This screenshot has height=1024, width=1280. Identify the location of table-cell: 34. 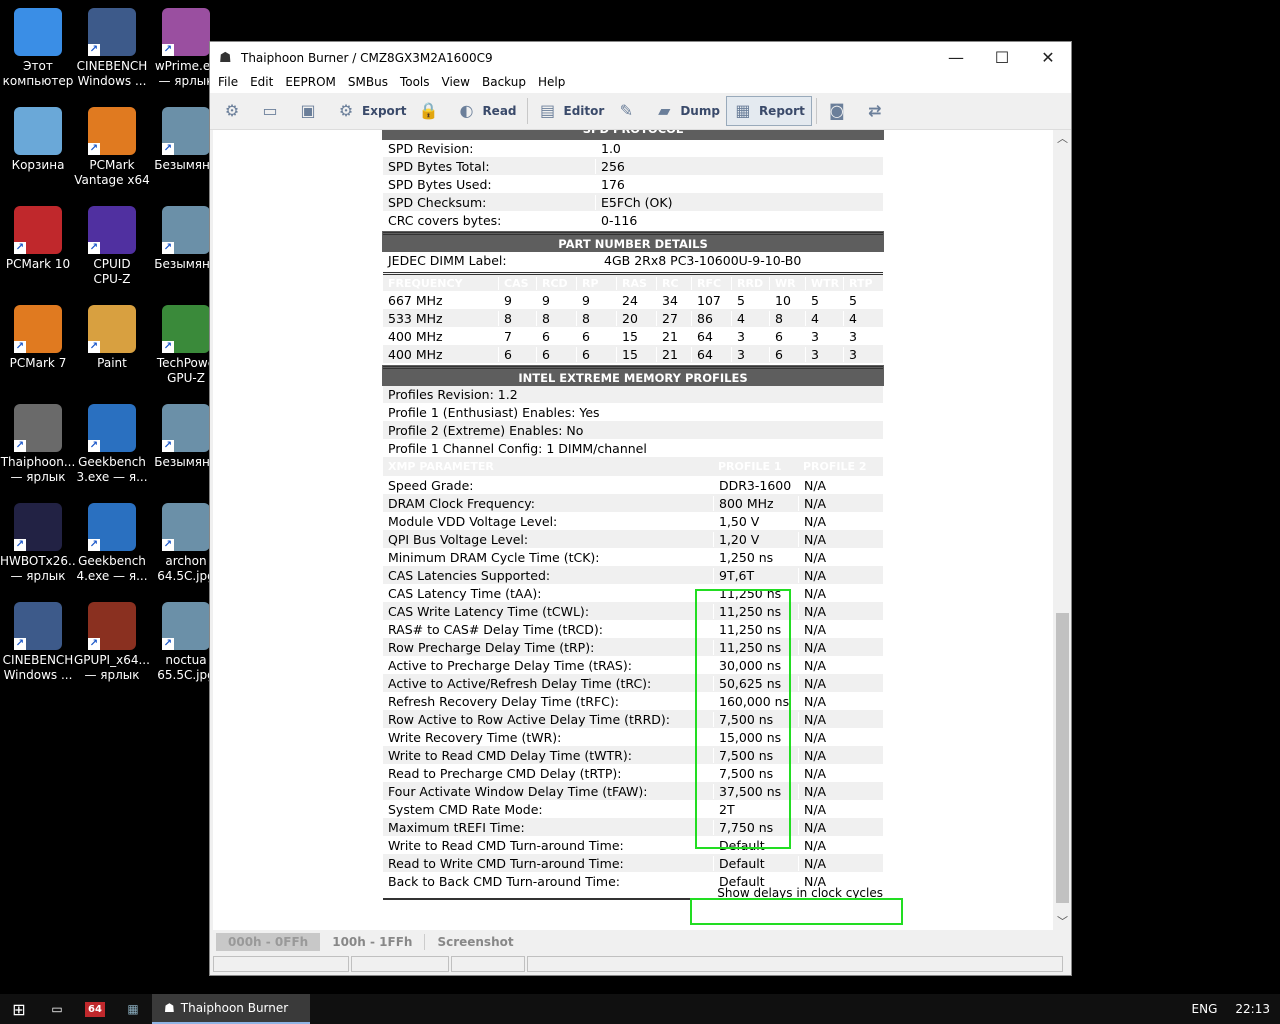
(673, 300).